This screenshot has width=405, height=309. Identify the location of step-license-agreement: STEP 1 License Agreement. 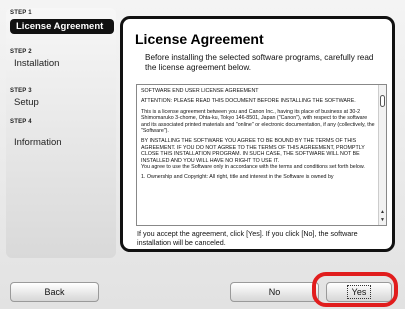
(62, 22).